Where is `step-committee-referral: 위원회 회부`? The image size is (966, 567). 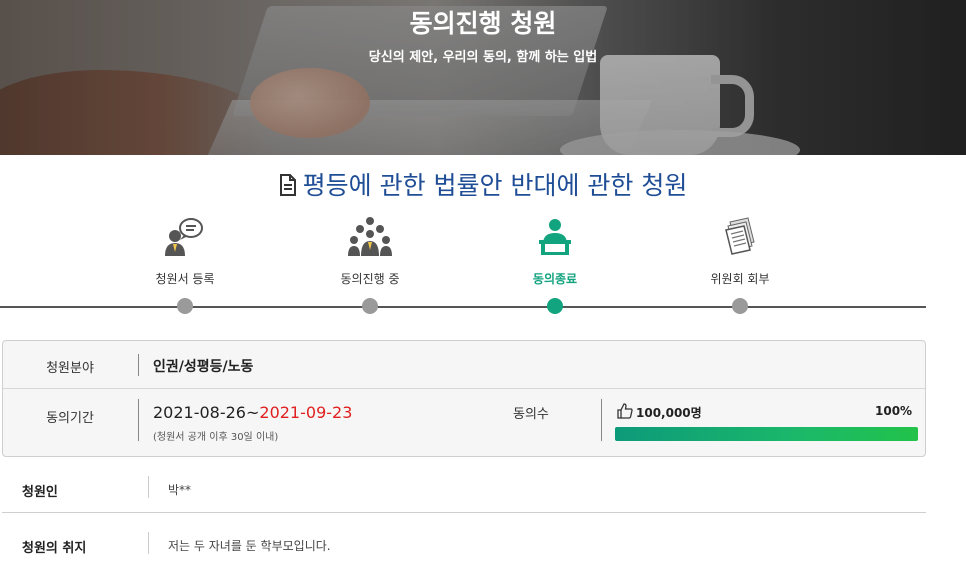 step-committee-referral: 위원회 회부 is located at coordinates (740, 265).